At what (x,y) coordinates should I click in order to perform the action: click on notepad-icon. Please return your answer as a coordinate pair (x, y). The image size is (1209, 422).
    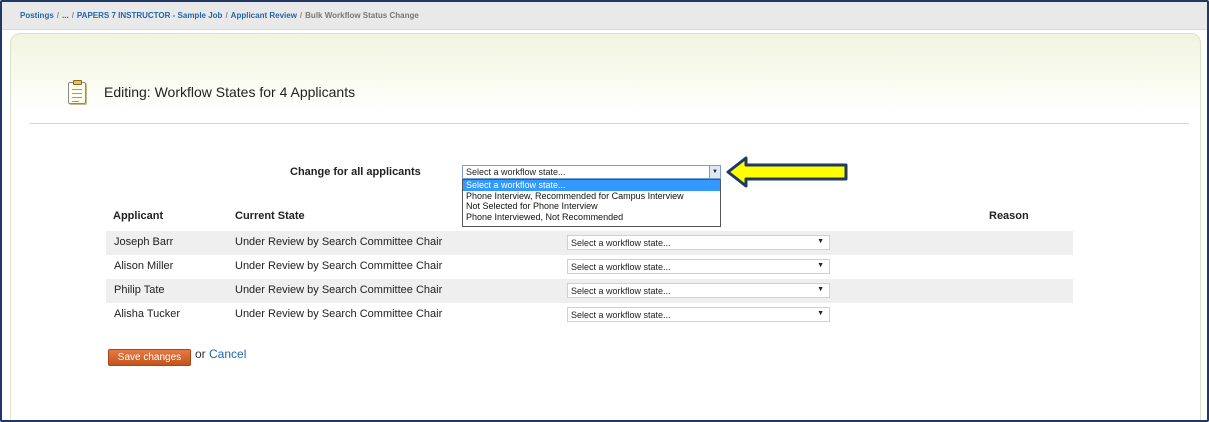
    Looking at the image, I should click on (77, 92).